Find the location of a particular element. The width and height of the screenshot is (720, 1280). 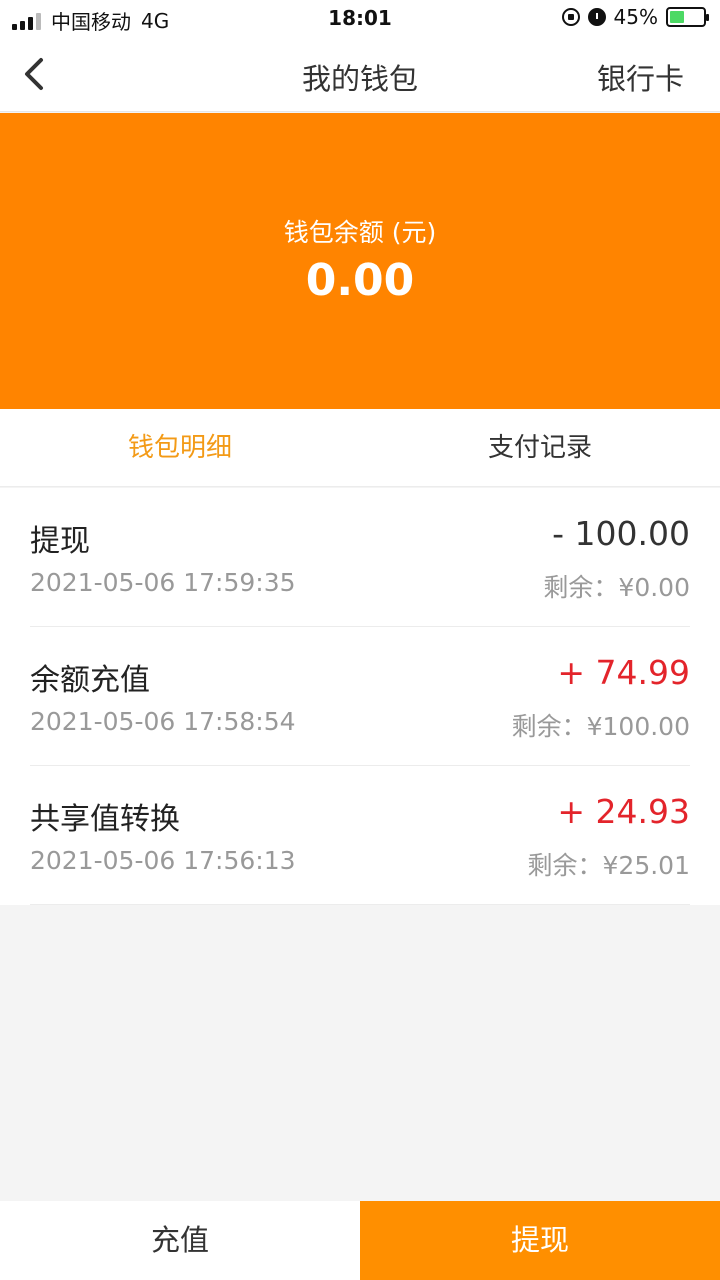

tab-bar: 钱包明细 支付记录 is located at coordinates (360, 448).